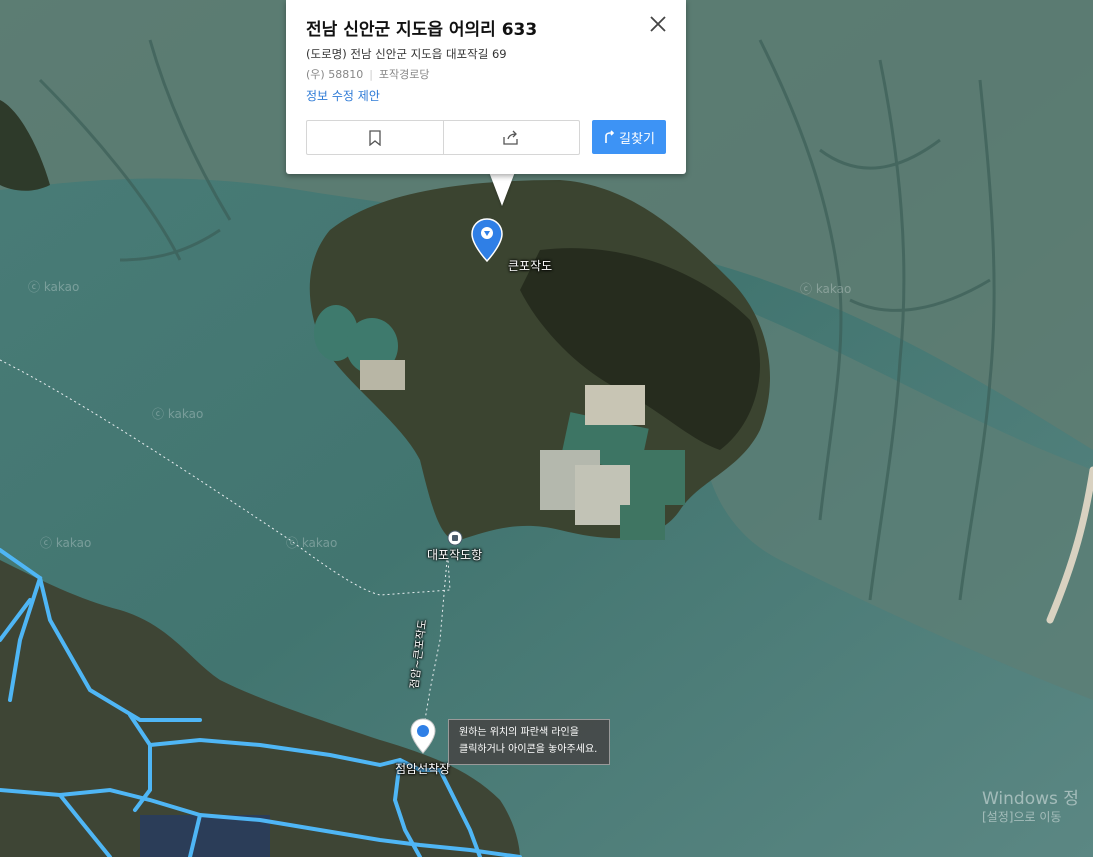  I want to click on close-icon, so click(658, 24).